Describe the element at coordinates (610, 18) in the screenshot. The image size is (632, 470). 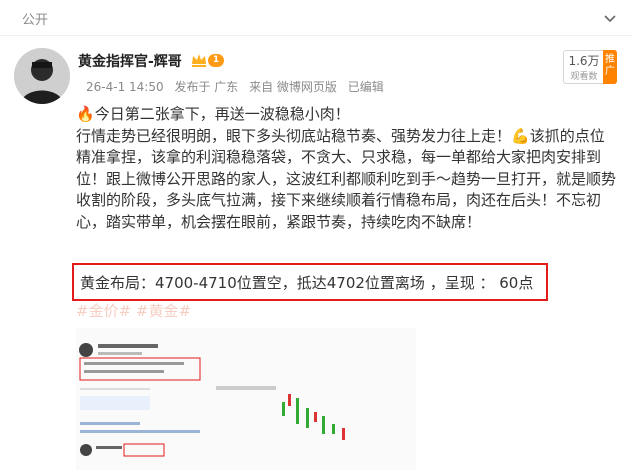
I see `chevron-down-icon` at that location.